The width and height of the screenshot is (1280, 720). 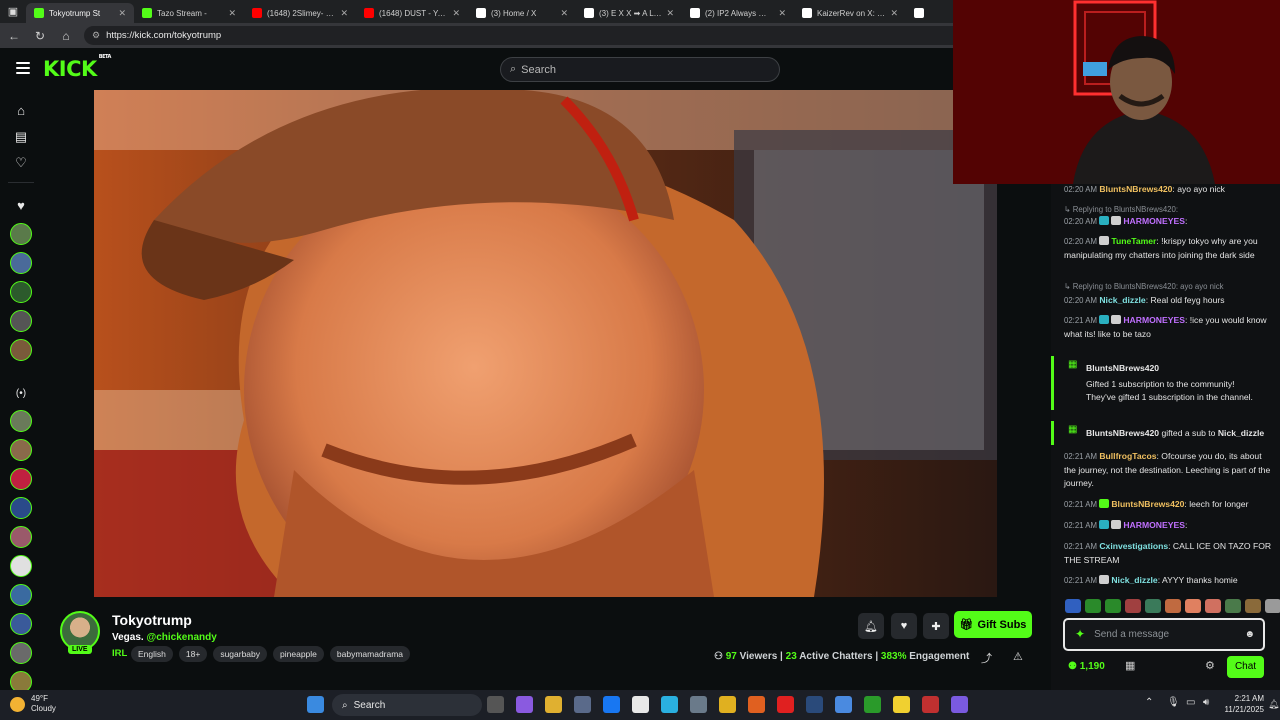 What do you see at coordinates (77, 67) in the screenshot?
I see `kick-logo: KICK BETA` at bounding box center [77, 67].